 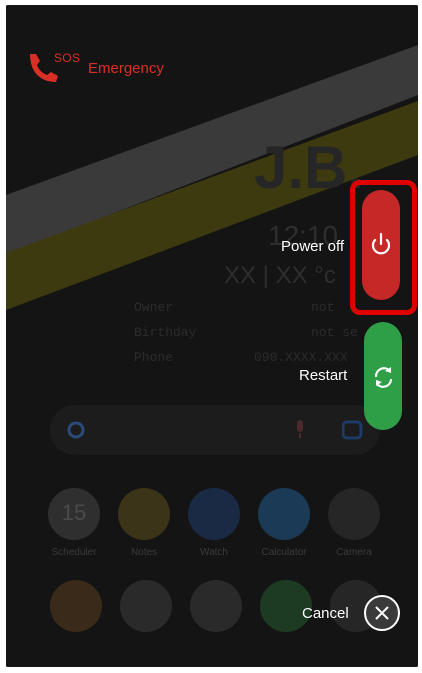 I want to click on emergency-label: Emergency, so click(x=126, y=68).